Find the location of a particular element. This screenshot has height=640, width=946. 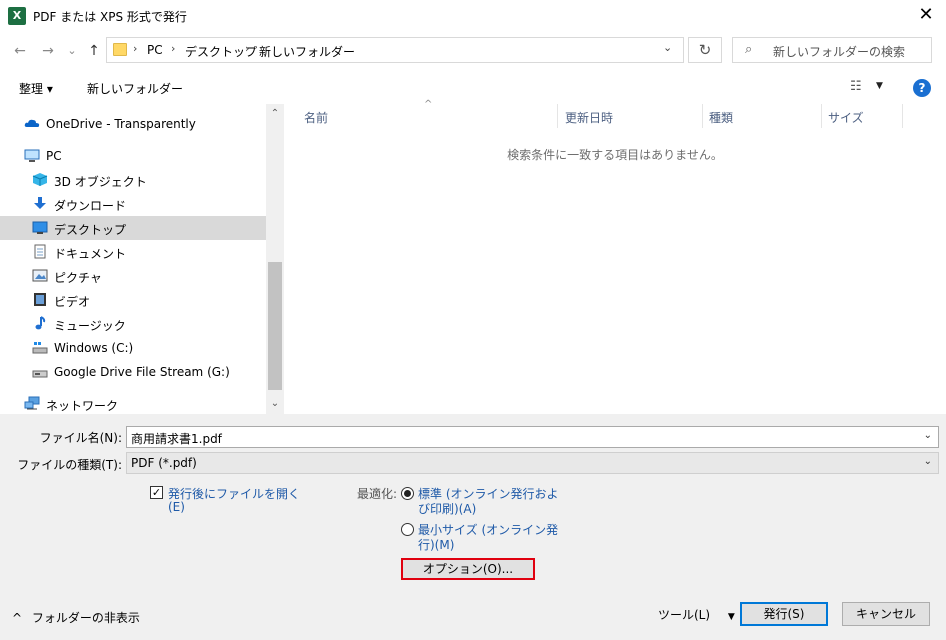

sidebar-item-desktop: デスクトップ is located at coordinates (133, 228).